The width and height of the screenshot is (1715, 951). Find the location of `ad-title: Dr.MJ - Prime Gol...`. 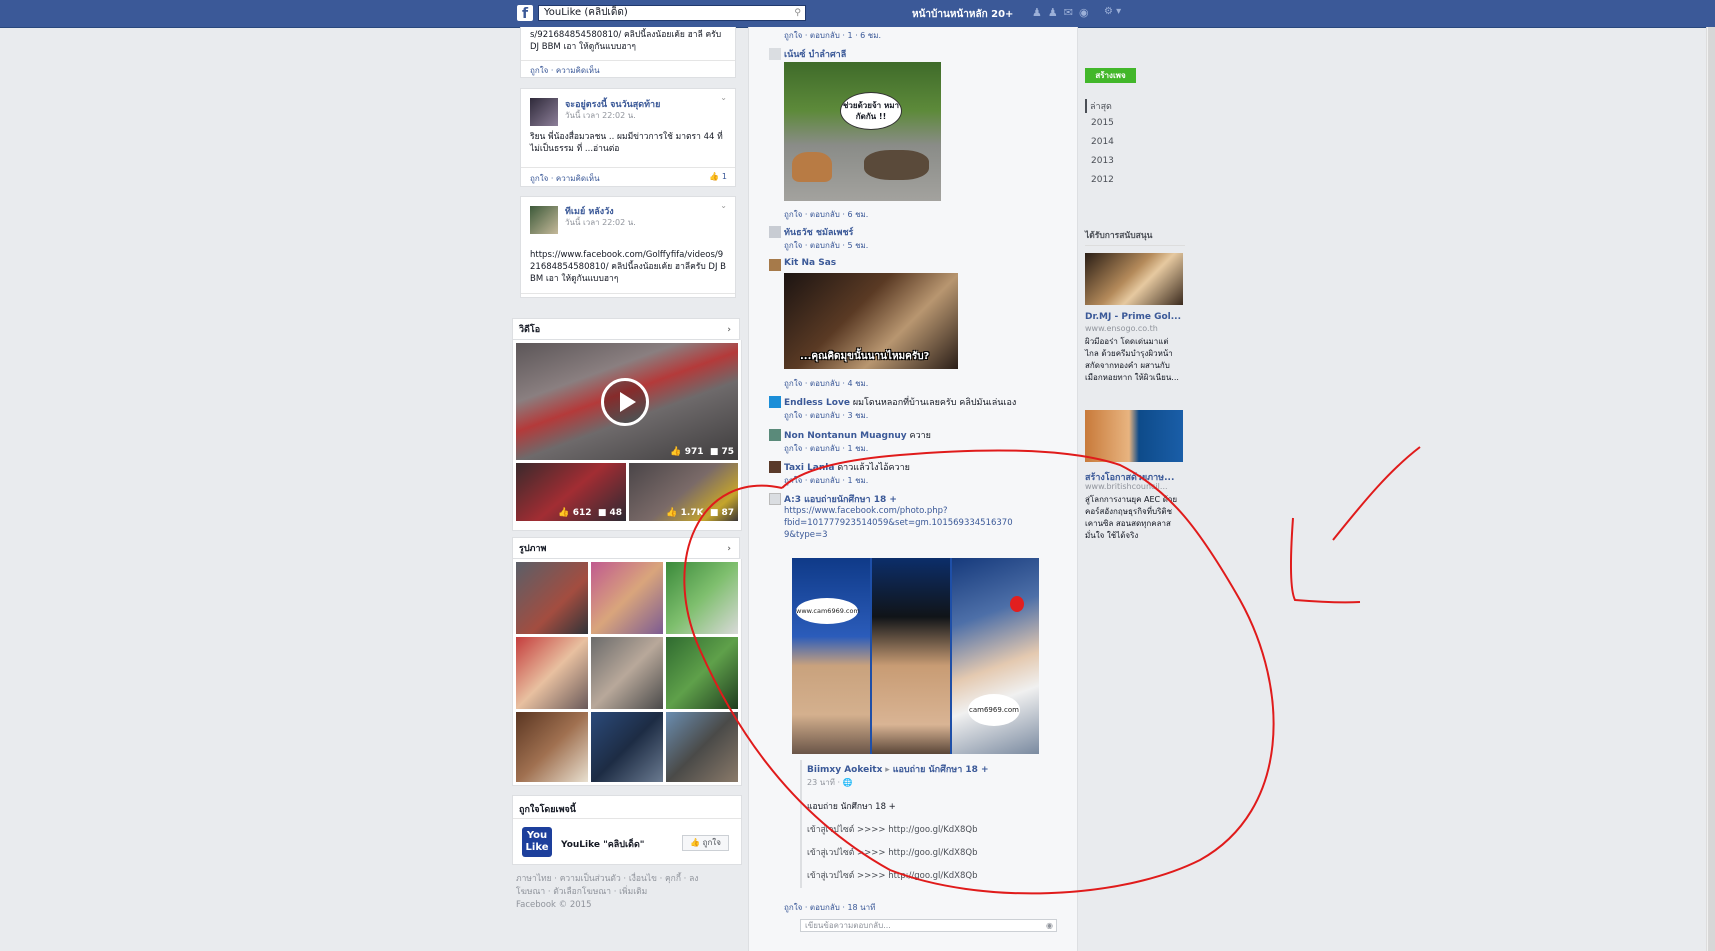

ad-title: Dr.MJ - Prime Gol... is located at coordinates (1133, 317).